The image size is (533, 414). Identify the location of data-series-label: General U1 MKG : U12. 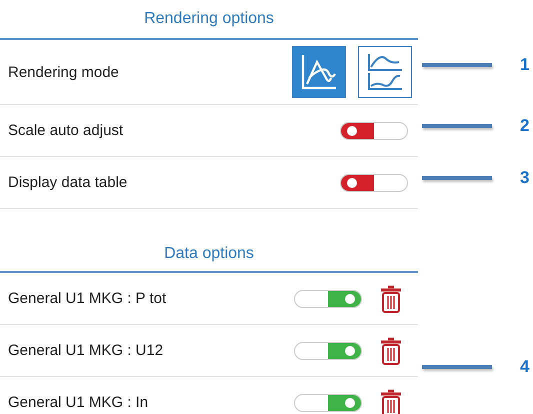
(86, 350).